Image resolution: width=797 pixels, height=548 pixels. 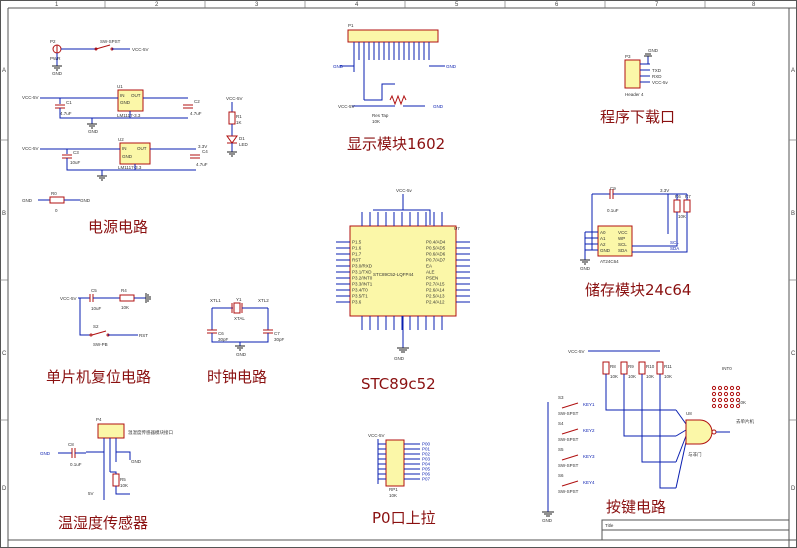 What do you see at coordinates (429, 266) in the screenshot?
I see `mcu-right-pin-label: EA` at bounding box center [429, 266].